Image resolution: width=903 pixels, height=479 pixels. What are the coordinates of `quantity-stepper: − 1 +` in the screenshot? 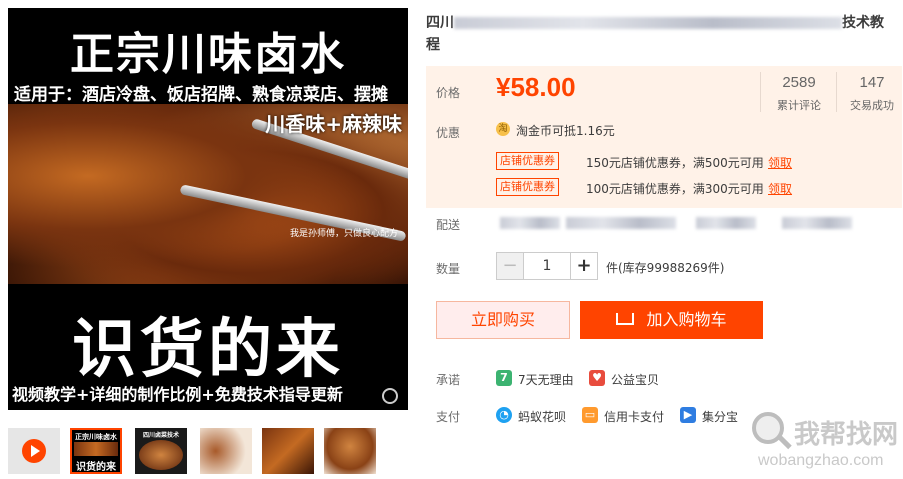 It's located at (547, 266).